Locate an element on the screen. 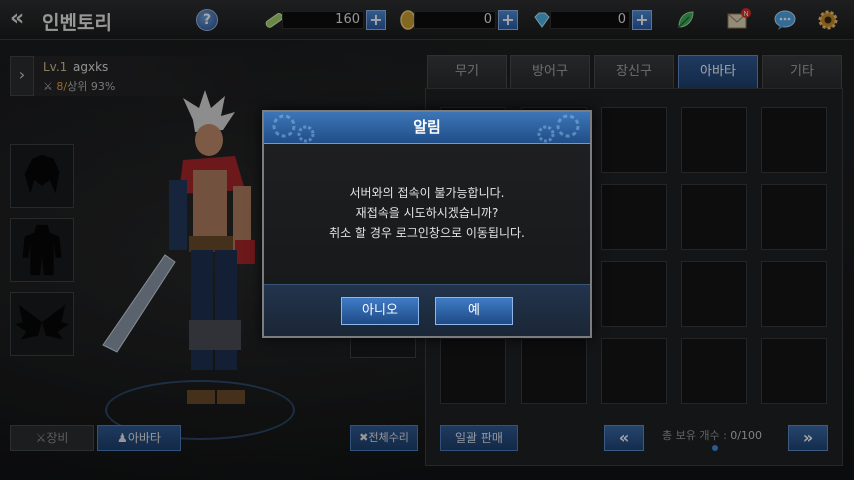 This screenshot has width=854, height=480. dialog-header: 알림 is located at coordinates (427, 128).